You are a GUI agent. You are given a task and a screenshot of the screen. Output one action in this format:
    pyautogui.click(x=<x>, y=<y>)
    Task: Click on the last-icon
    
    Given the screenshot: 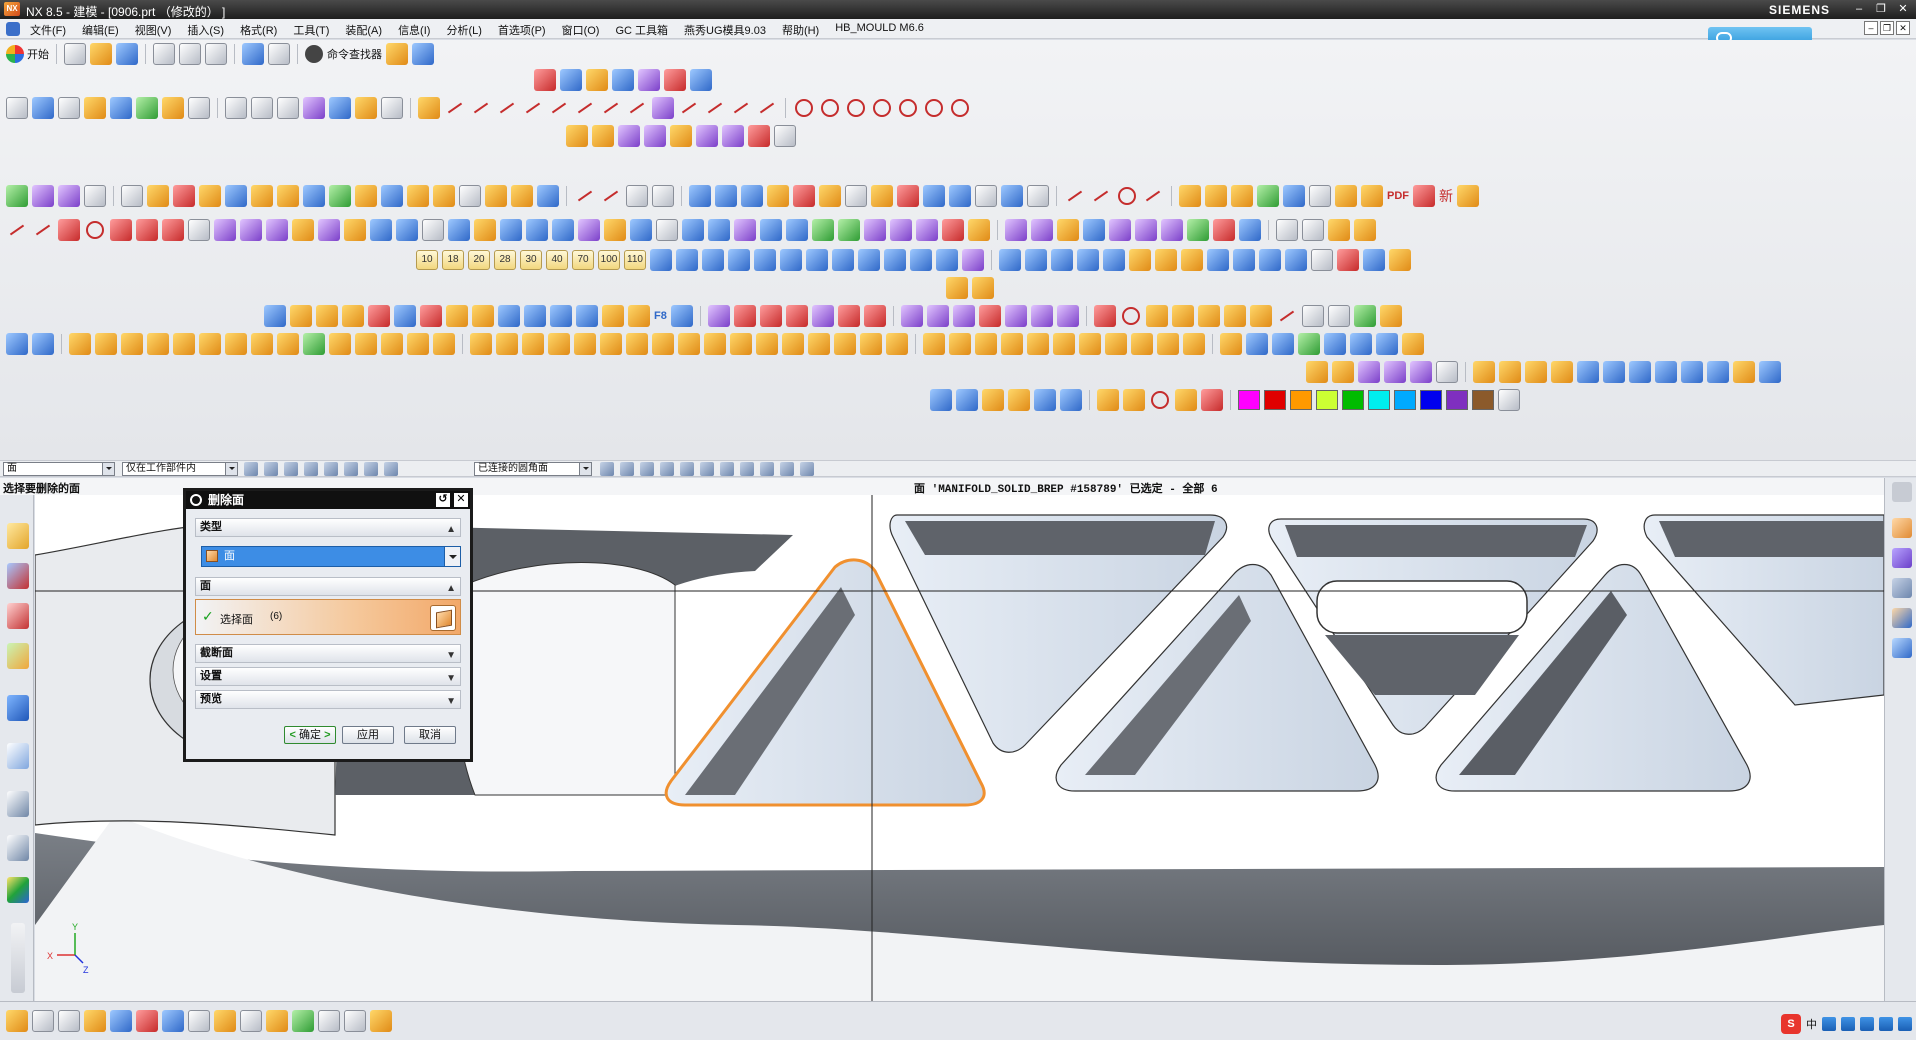 What is the action you would take?
    pyautogui.click(x=1296, y=260)
    